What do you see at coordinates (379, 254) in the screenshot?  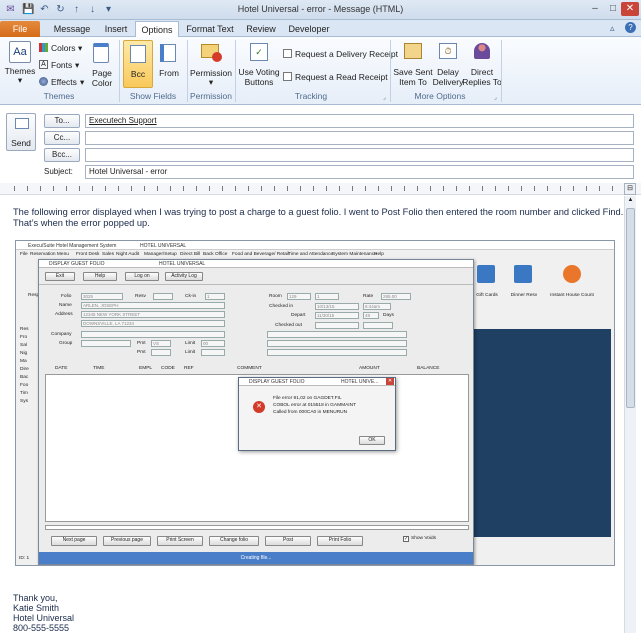 I see `menu-item: Help` at bounding box center [379, 254].